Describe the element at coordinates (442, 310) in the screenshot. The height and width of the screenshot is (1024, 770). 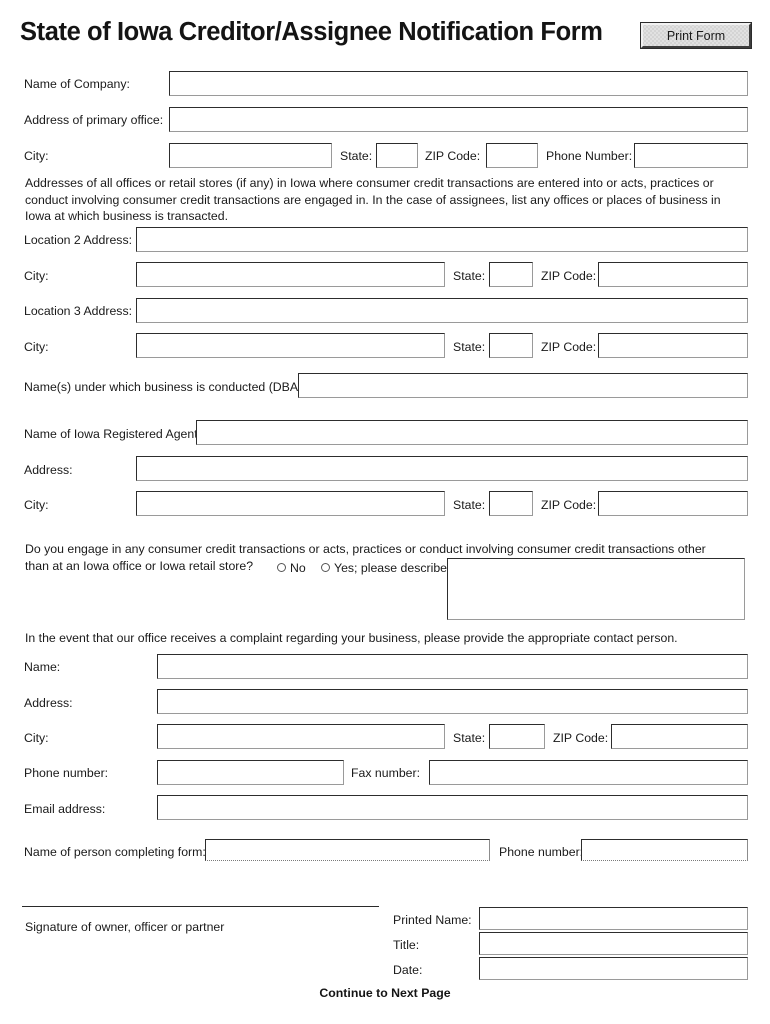
I see `location3-address-input` at that location.